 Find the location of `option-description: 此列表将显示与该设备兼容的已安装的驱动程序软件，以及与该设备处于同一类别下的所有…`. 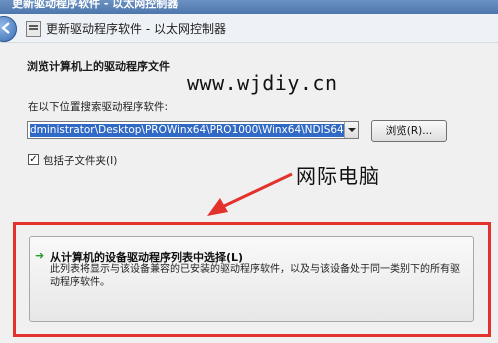

option-description: 此列表将显示与该设备兼容的已安装的驱动程序软件，以及与该设备处于同一类别下的所有… is located at coordinates (255, 276).